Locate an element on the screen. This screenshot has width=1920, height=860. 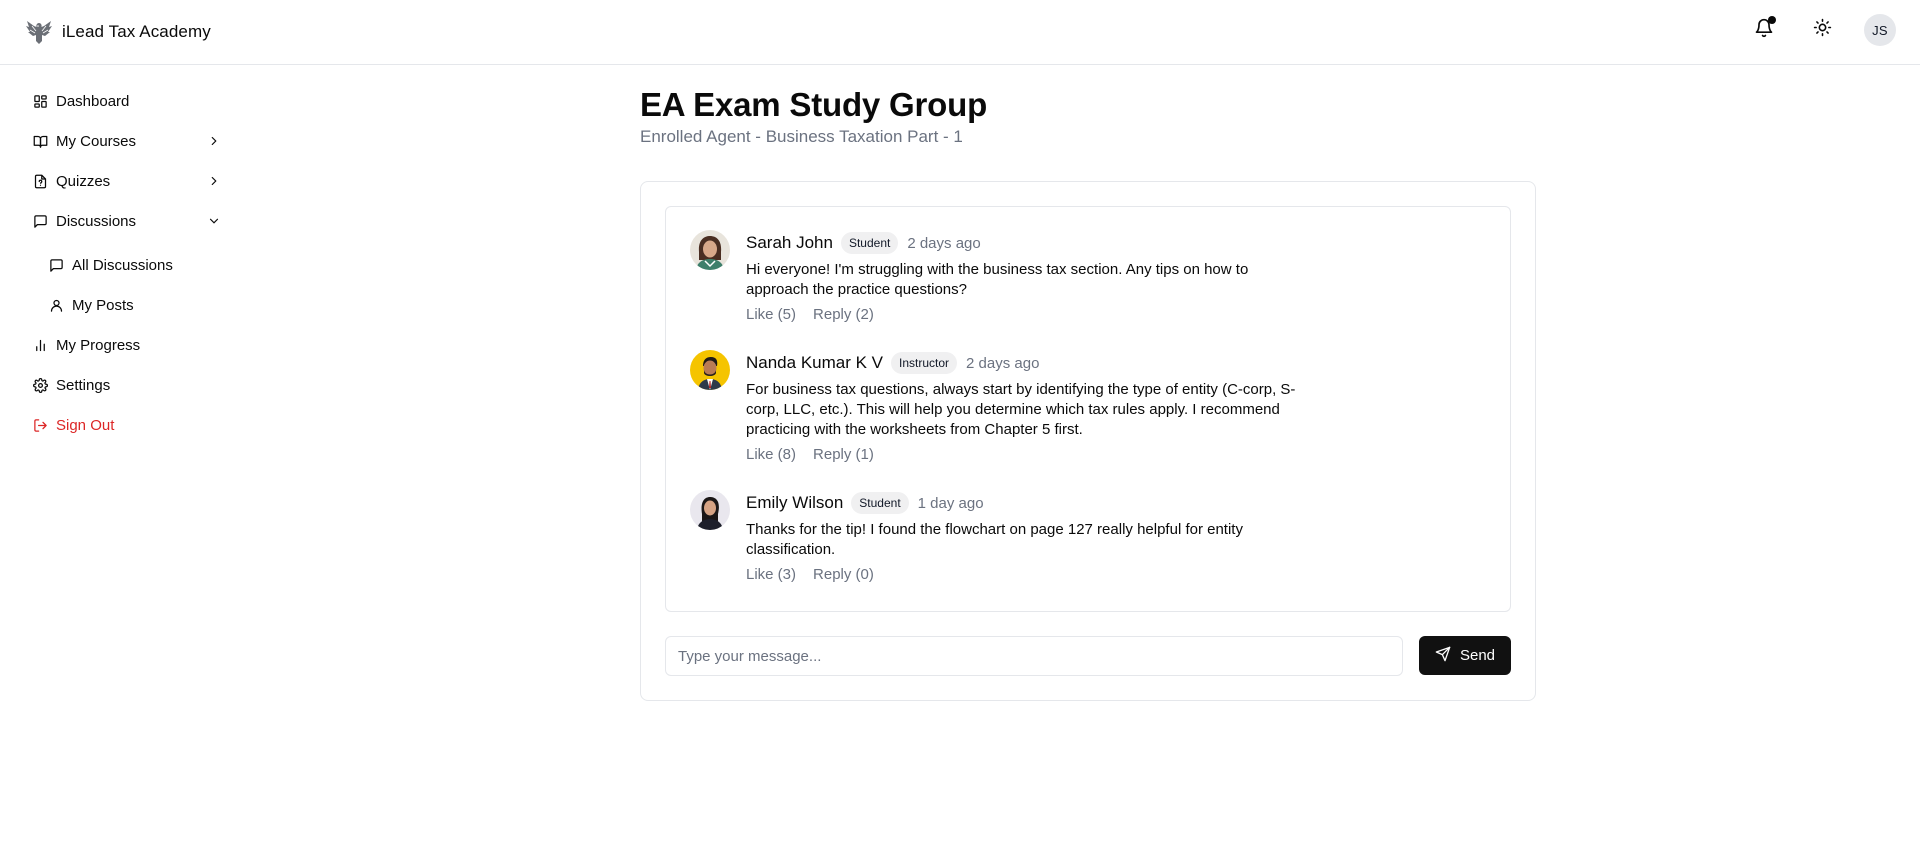
sidebar-item-quizzes: Quizzes is located at coordinates (127, 181).